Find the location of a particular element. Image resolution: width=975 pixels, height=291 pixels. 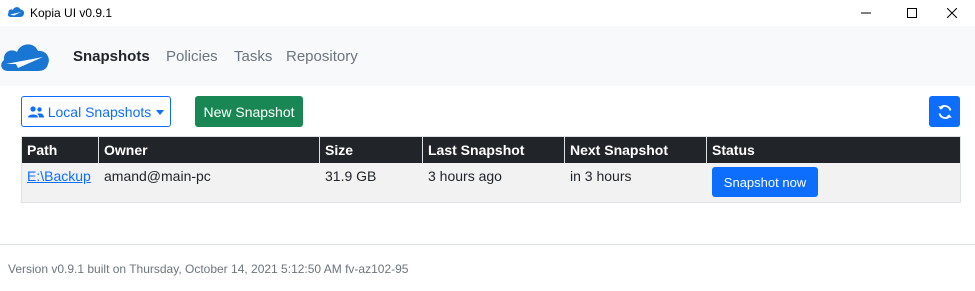

minimize-button is located at coordinates (866, 13).